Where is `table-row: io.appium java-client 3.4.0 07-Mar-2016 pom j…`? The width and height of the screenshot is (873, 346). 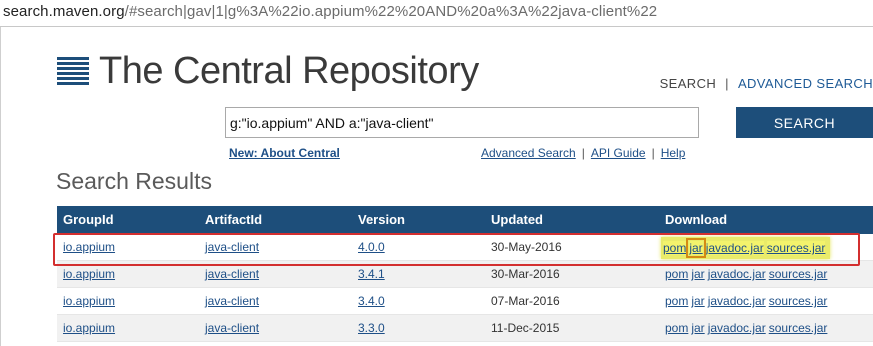 table-row: io.appium java-client 3.4.0 07-Mar-2016 pom j… is located at coordinates (465, 301).